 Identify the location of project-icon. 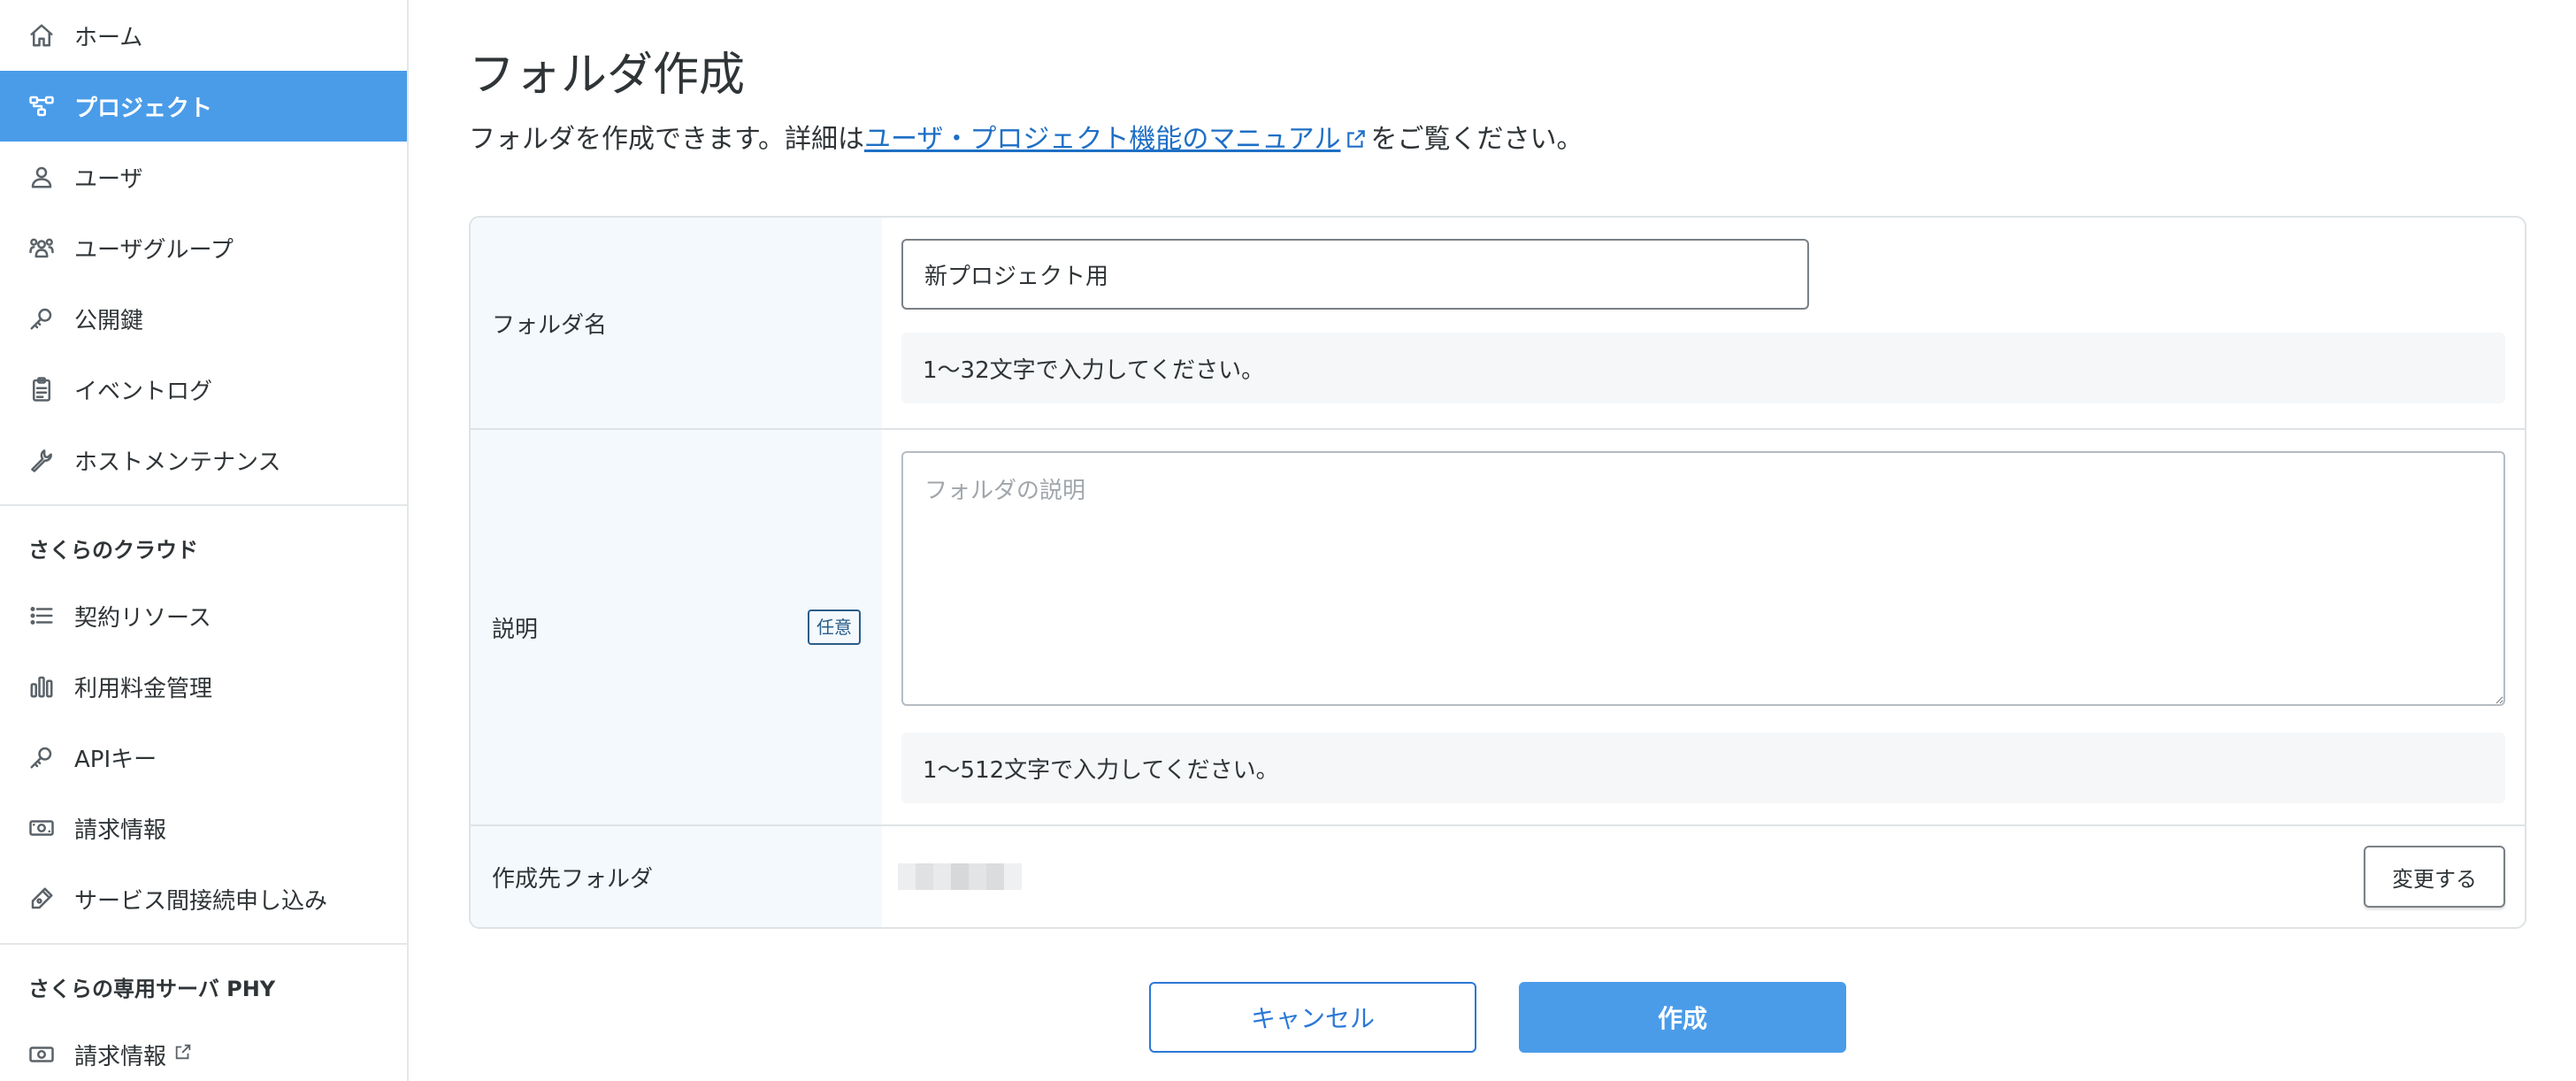
(42, 106).